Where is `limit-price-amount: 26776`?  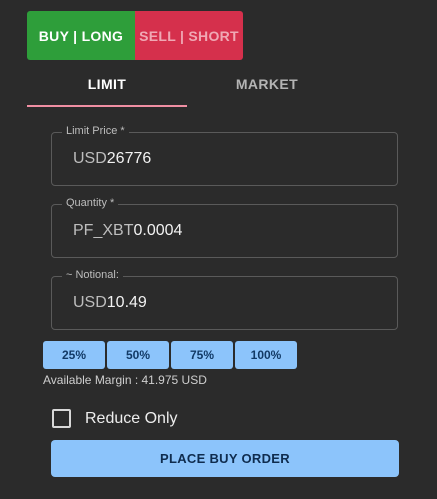
limit-price-amount: 26776 is located at coordinates (129, 158).